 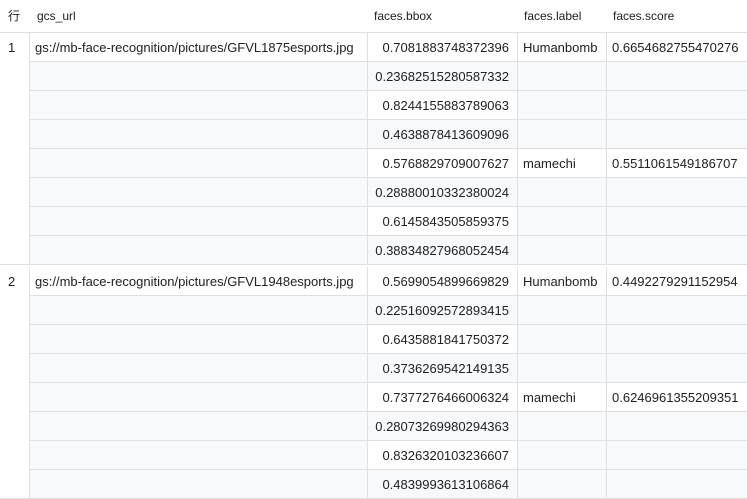 I want to click on bbox-value-cell: 0.6145843505859375, so click(x=442, y=221).